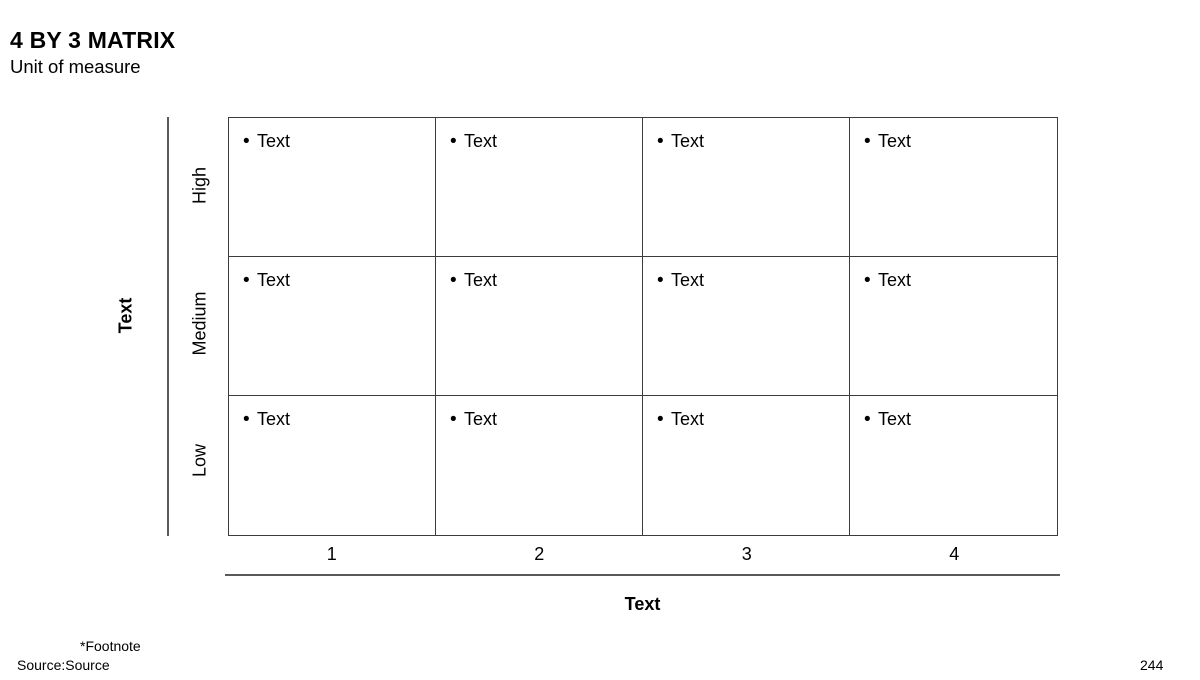  I want to click on row-label-low: Low, so click(199, 460).